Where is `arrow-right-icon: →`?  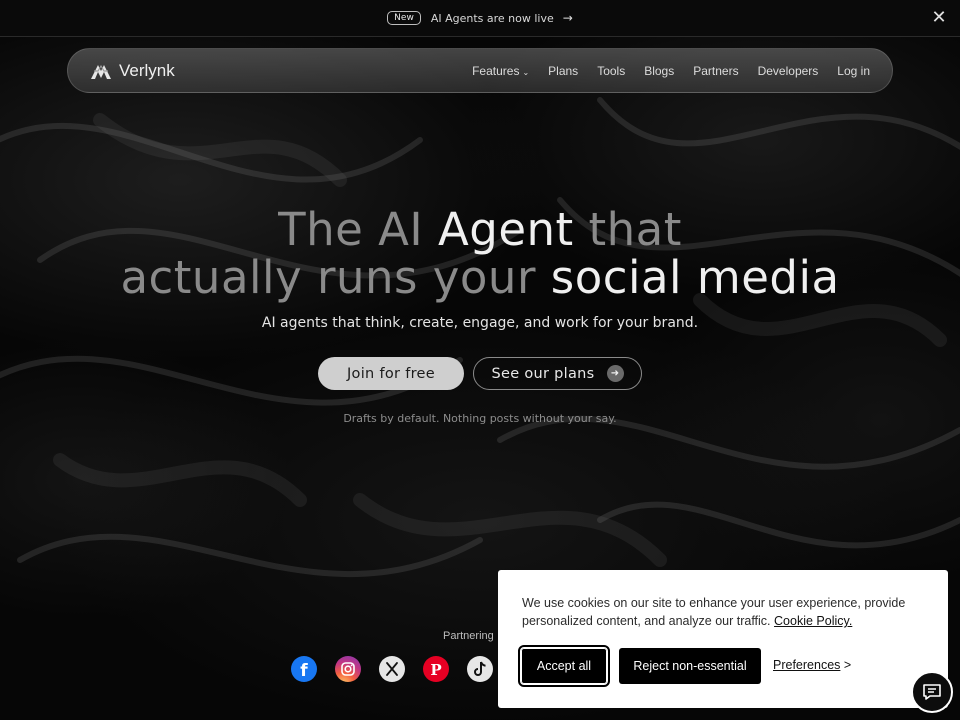
arrow-right-icon: → is located at coordinates (567, 18).